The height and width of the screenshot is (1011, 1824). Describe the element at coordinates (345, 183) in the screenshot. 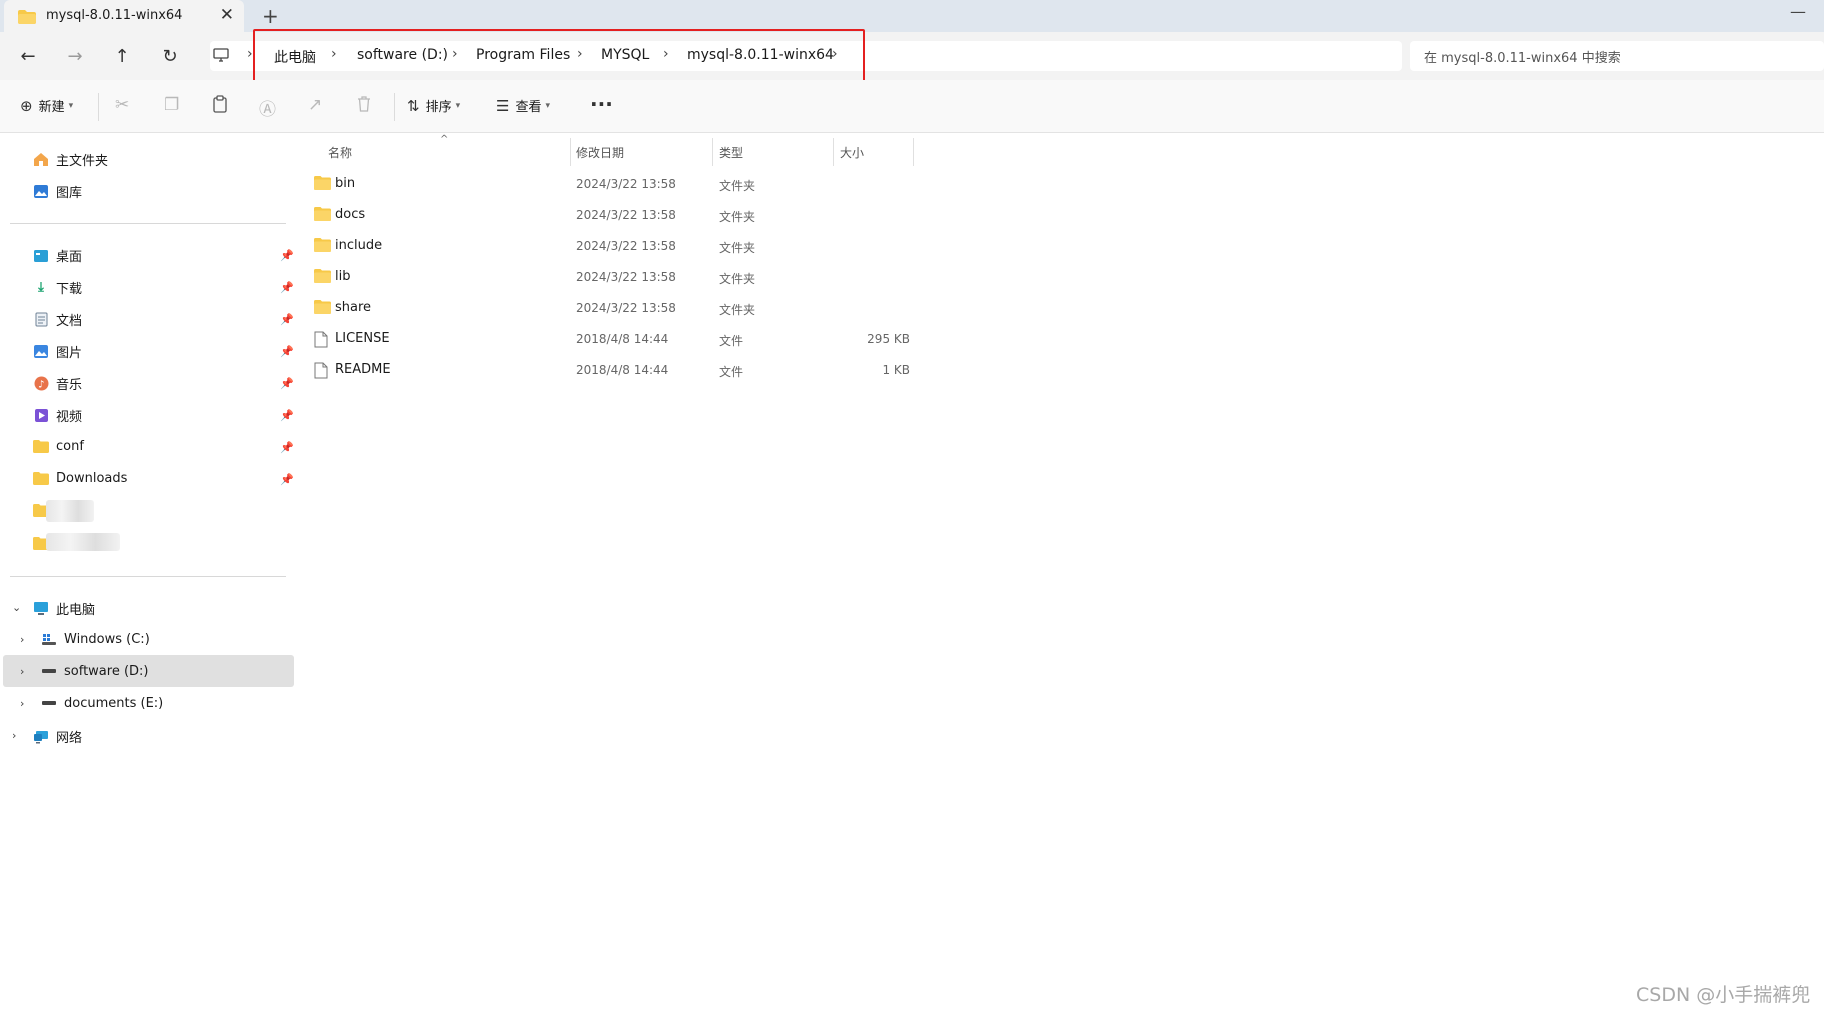

I see `file-name: bin` at that location.